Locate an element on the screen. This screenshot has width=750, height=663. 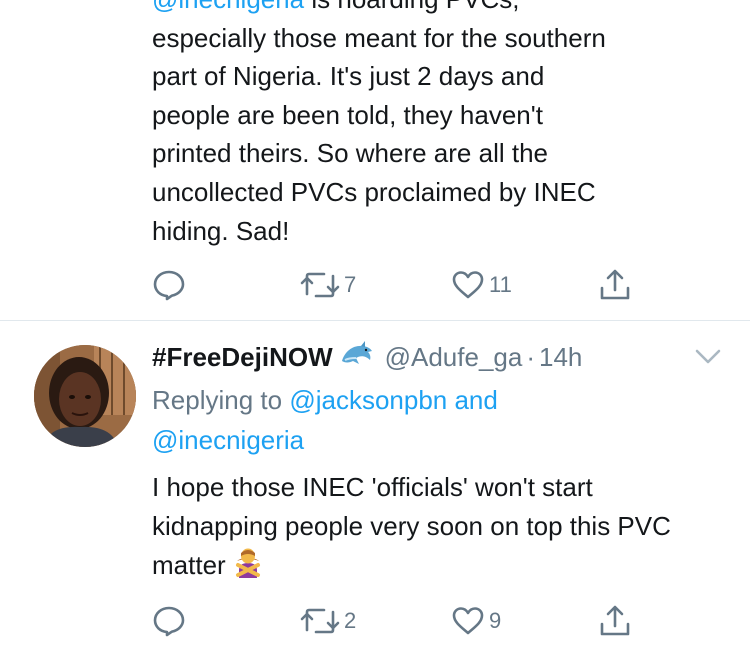
dolphin-emoji is located at coordinates (357, 357).